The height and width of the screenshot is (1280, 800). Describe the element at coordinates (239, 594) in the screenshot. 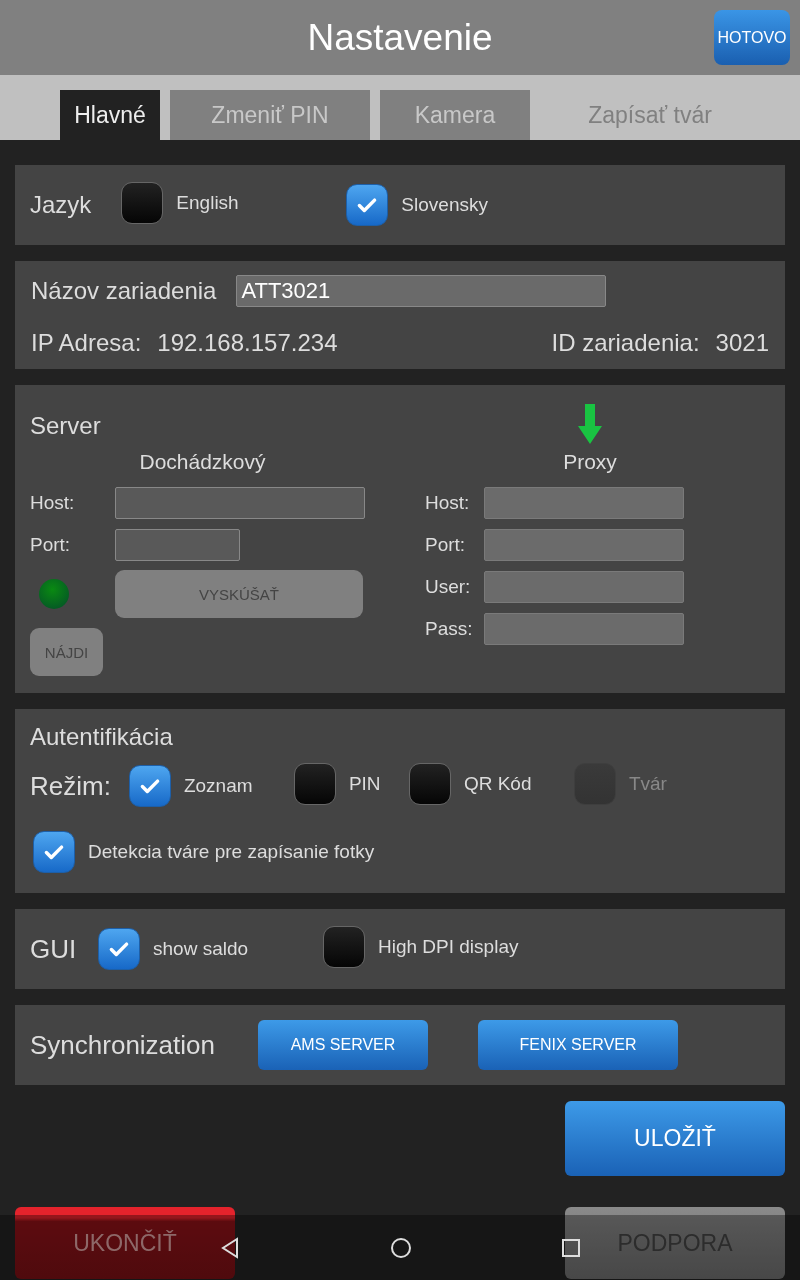

I see `test-button: VYSKÚŠAŤ` at that location.